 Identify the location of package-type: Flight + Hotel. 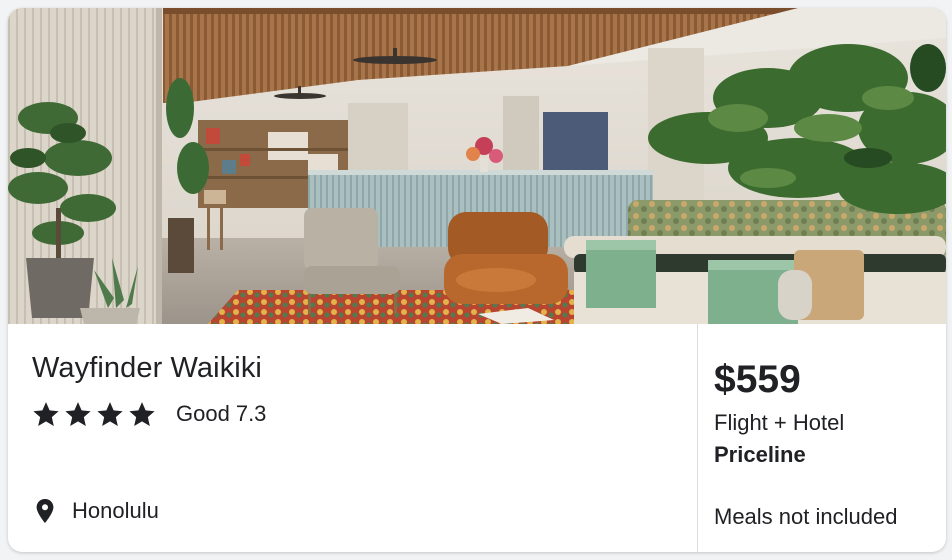
(779, 422).